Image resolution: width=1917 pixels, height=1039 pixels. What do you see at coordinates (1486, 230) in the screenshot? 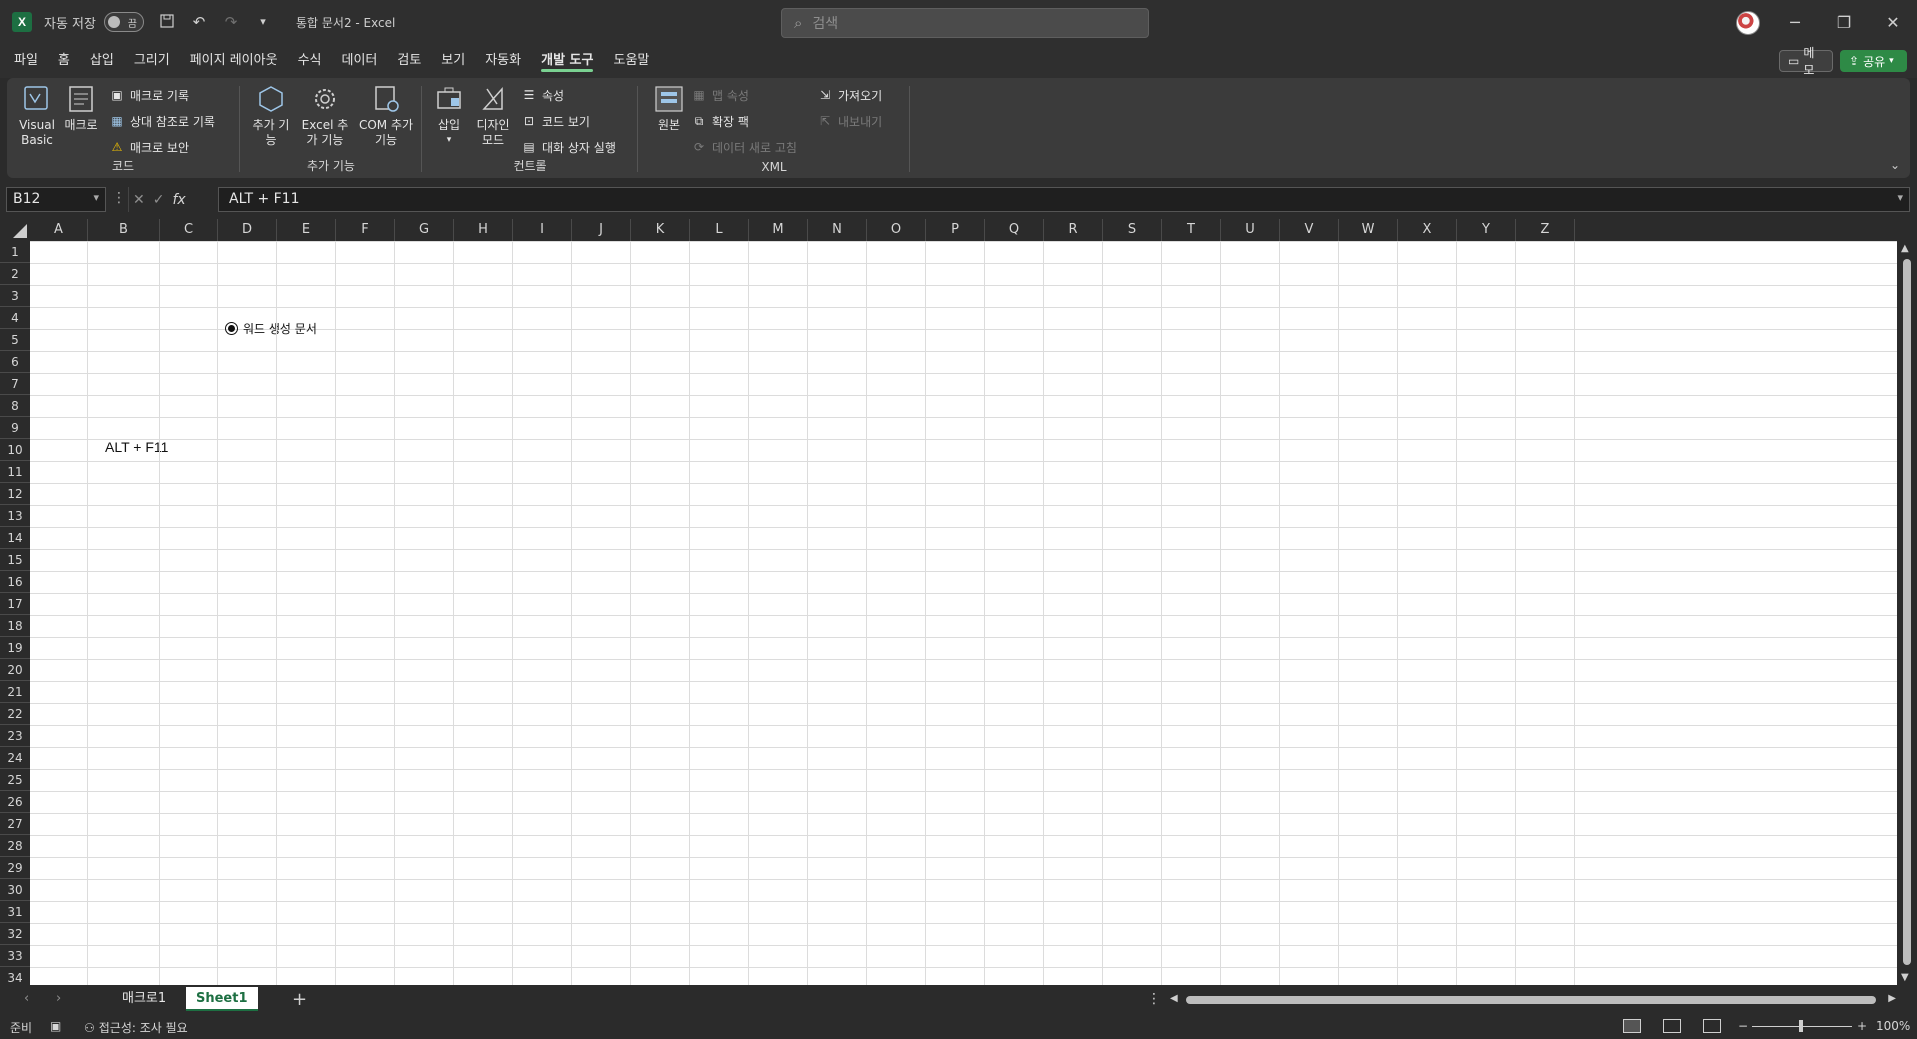
I see `column-header-y: Y` at bounding box center [1486, 230].